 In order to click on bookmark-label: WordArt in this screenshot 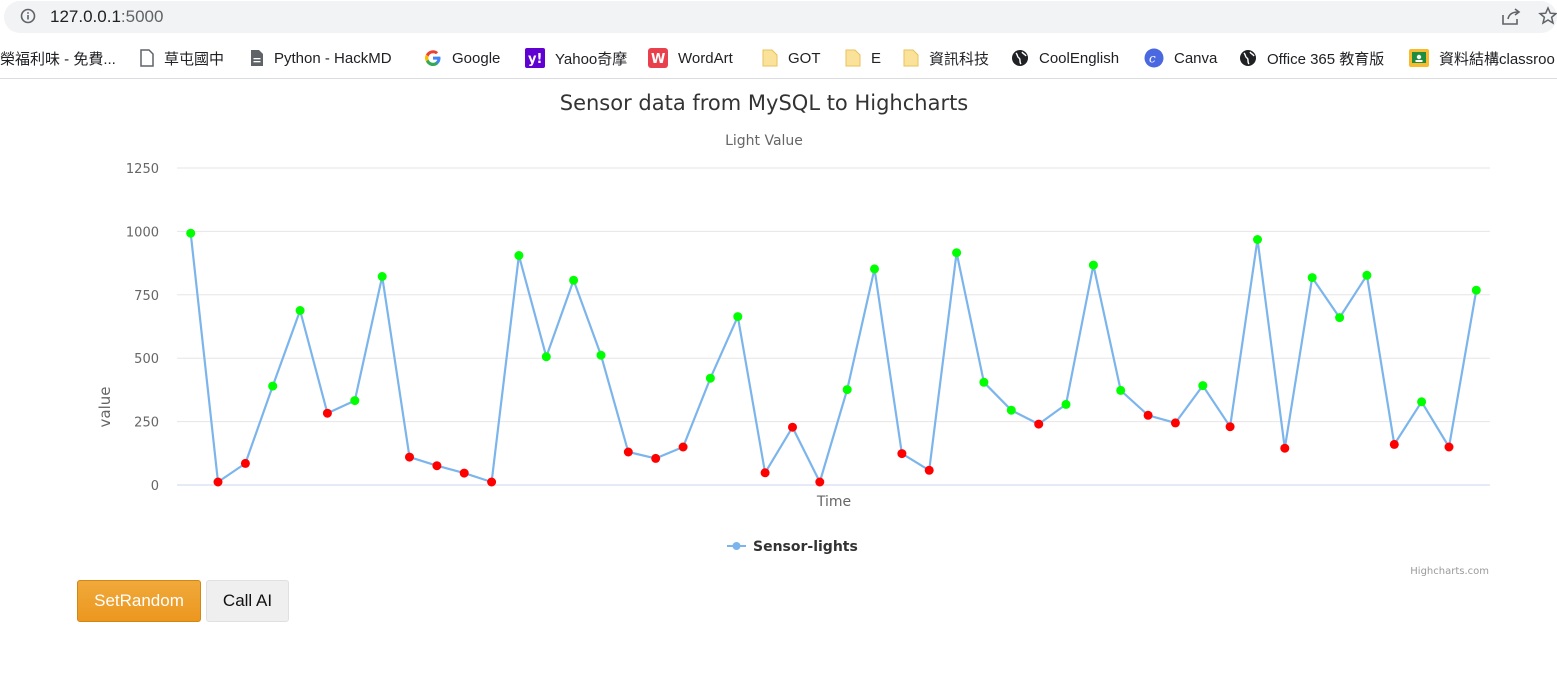, I will do `click(705, 58)`.